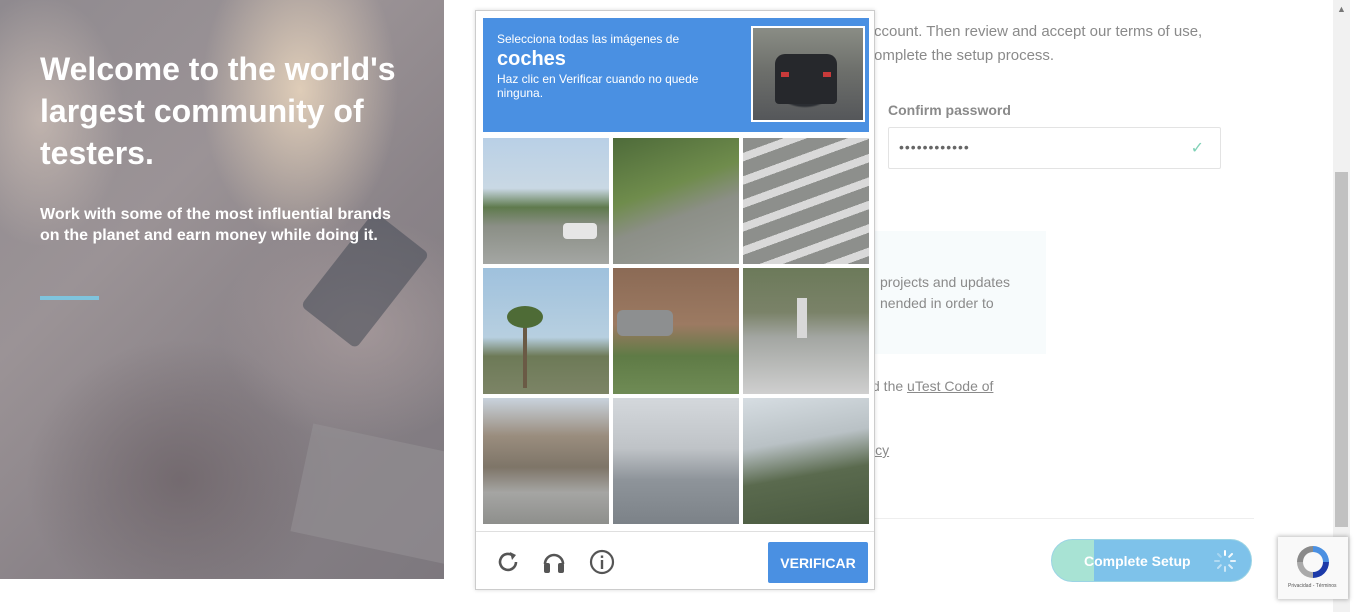 This screenshot has height=612, width=1366. What do you see at coordinates (806, 461) in the screenshot?
I see `tile-palm-fronds` at bounding box center [806, 461].